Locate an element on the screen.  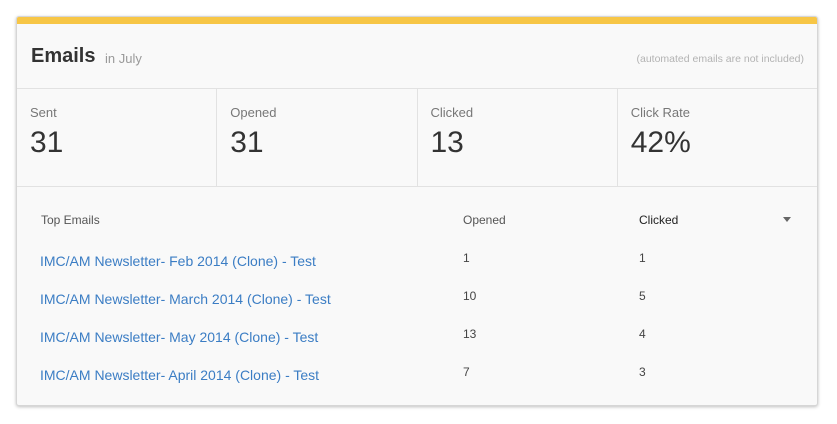
column-header-clicked-sort: Clicked is located at coordinates (658, 220).